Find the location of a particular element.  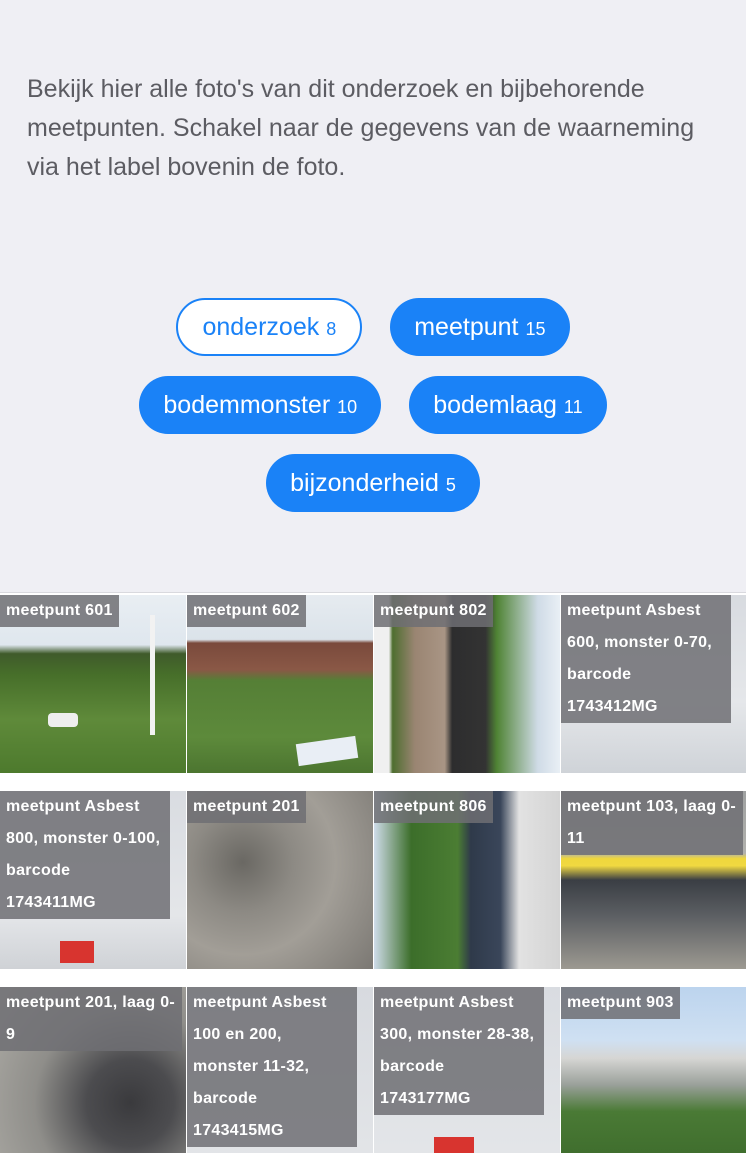

photo-tile: meetpunt 602 is located at coordinates (280, 684).